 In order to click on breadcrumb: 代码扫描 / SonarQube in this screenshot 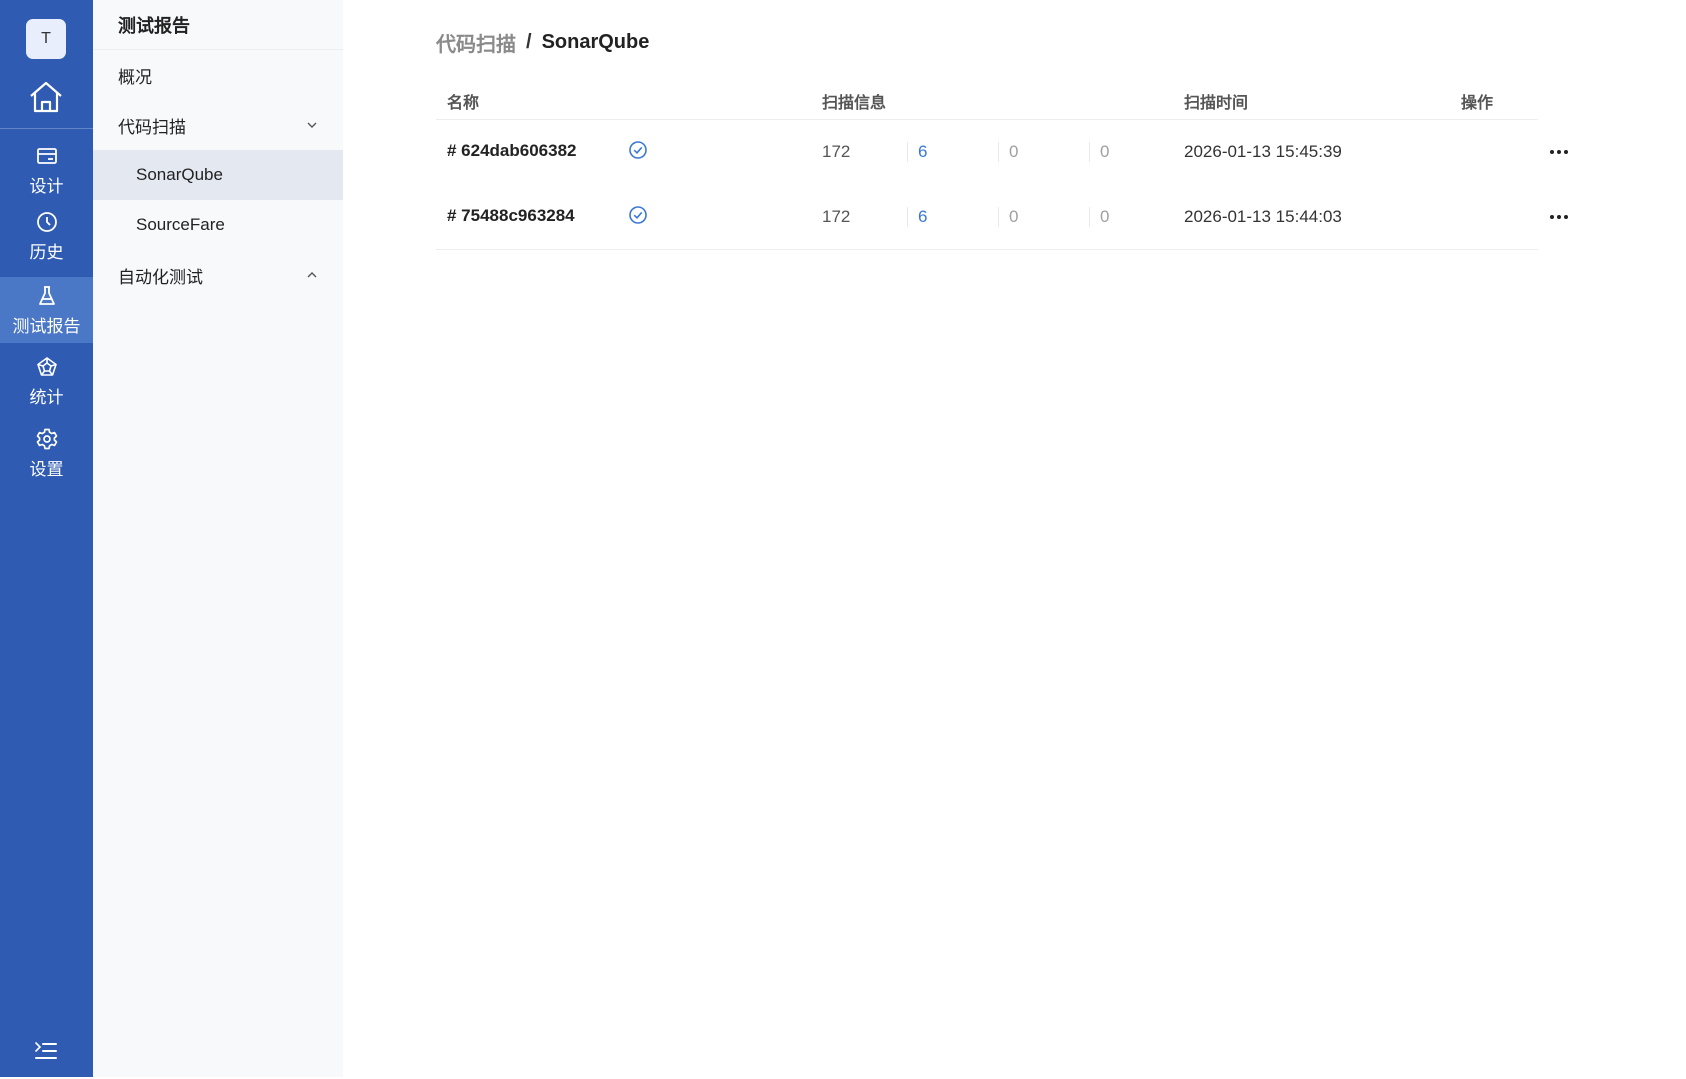, I will do `click(542, 42)`.